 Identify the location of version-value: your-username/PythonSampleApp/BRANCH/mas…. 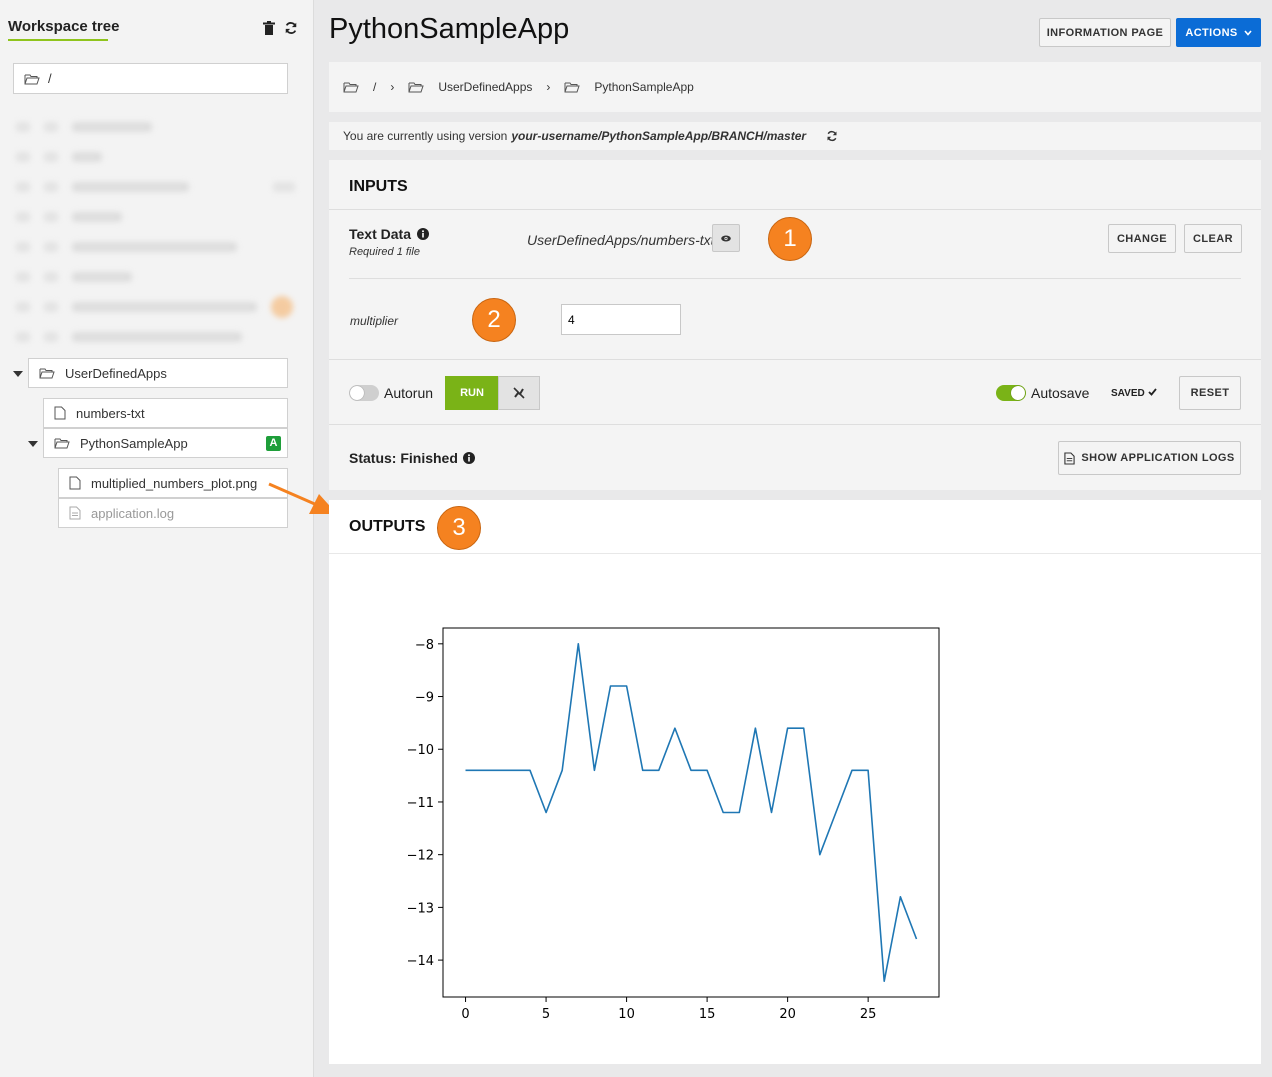
(659, 136).